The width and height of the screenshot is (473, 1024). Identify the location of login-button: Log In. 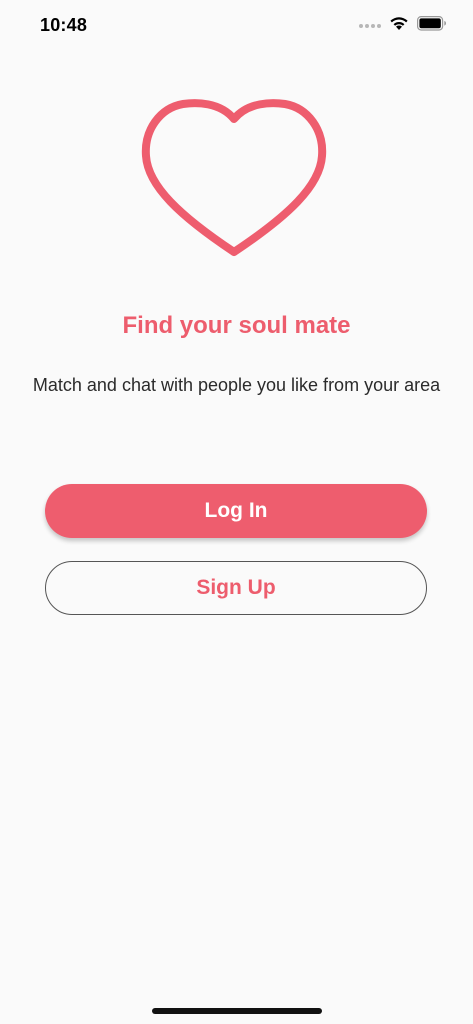
(236, 511).